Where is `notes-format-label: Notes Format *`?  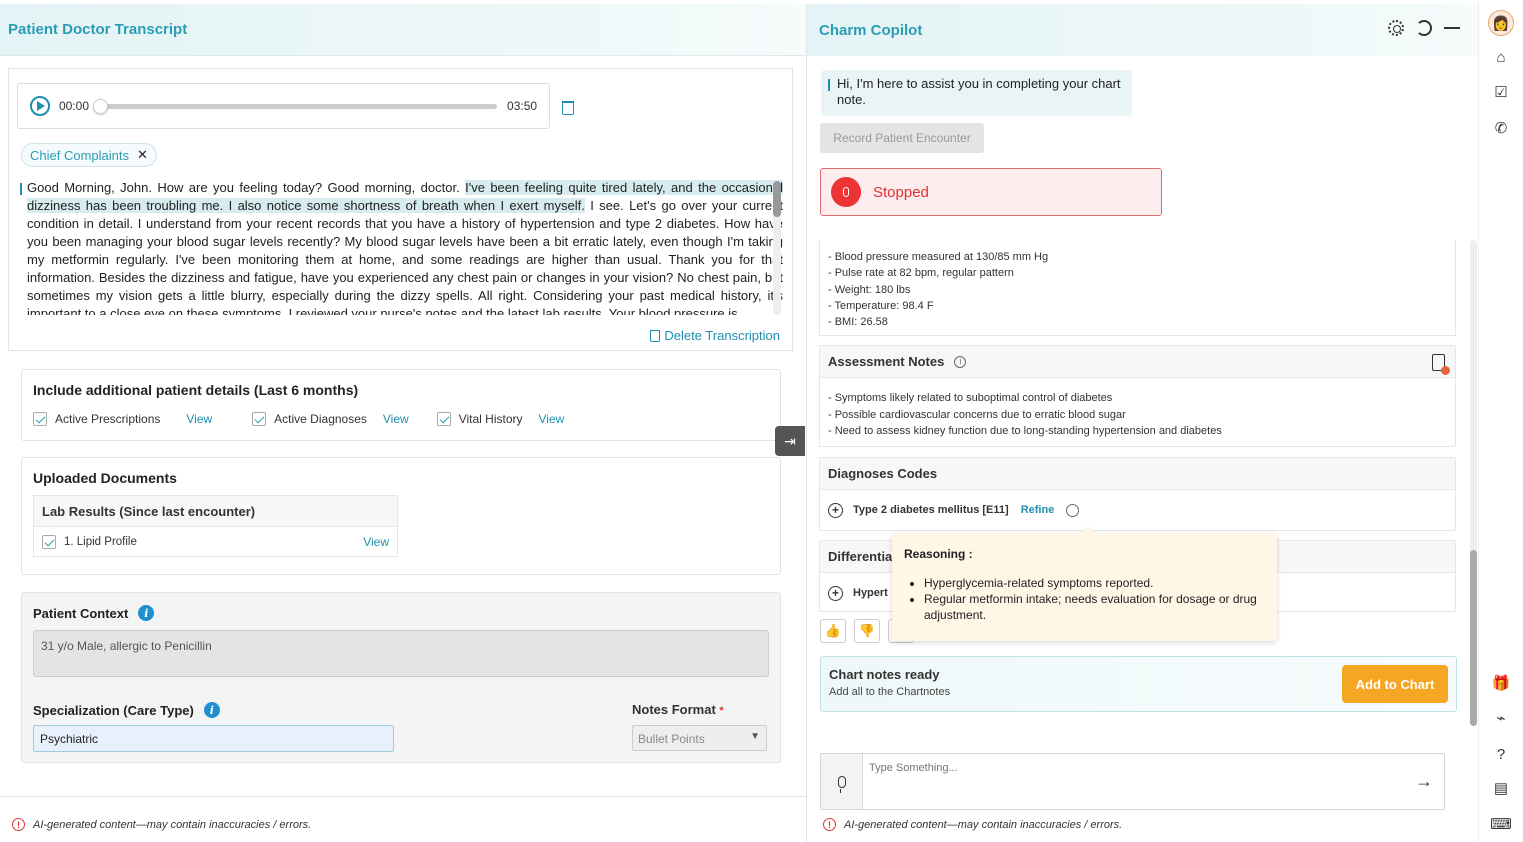
notes-format-label: Notes Format * is located at coordinates (678, 709).